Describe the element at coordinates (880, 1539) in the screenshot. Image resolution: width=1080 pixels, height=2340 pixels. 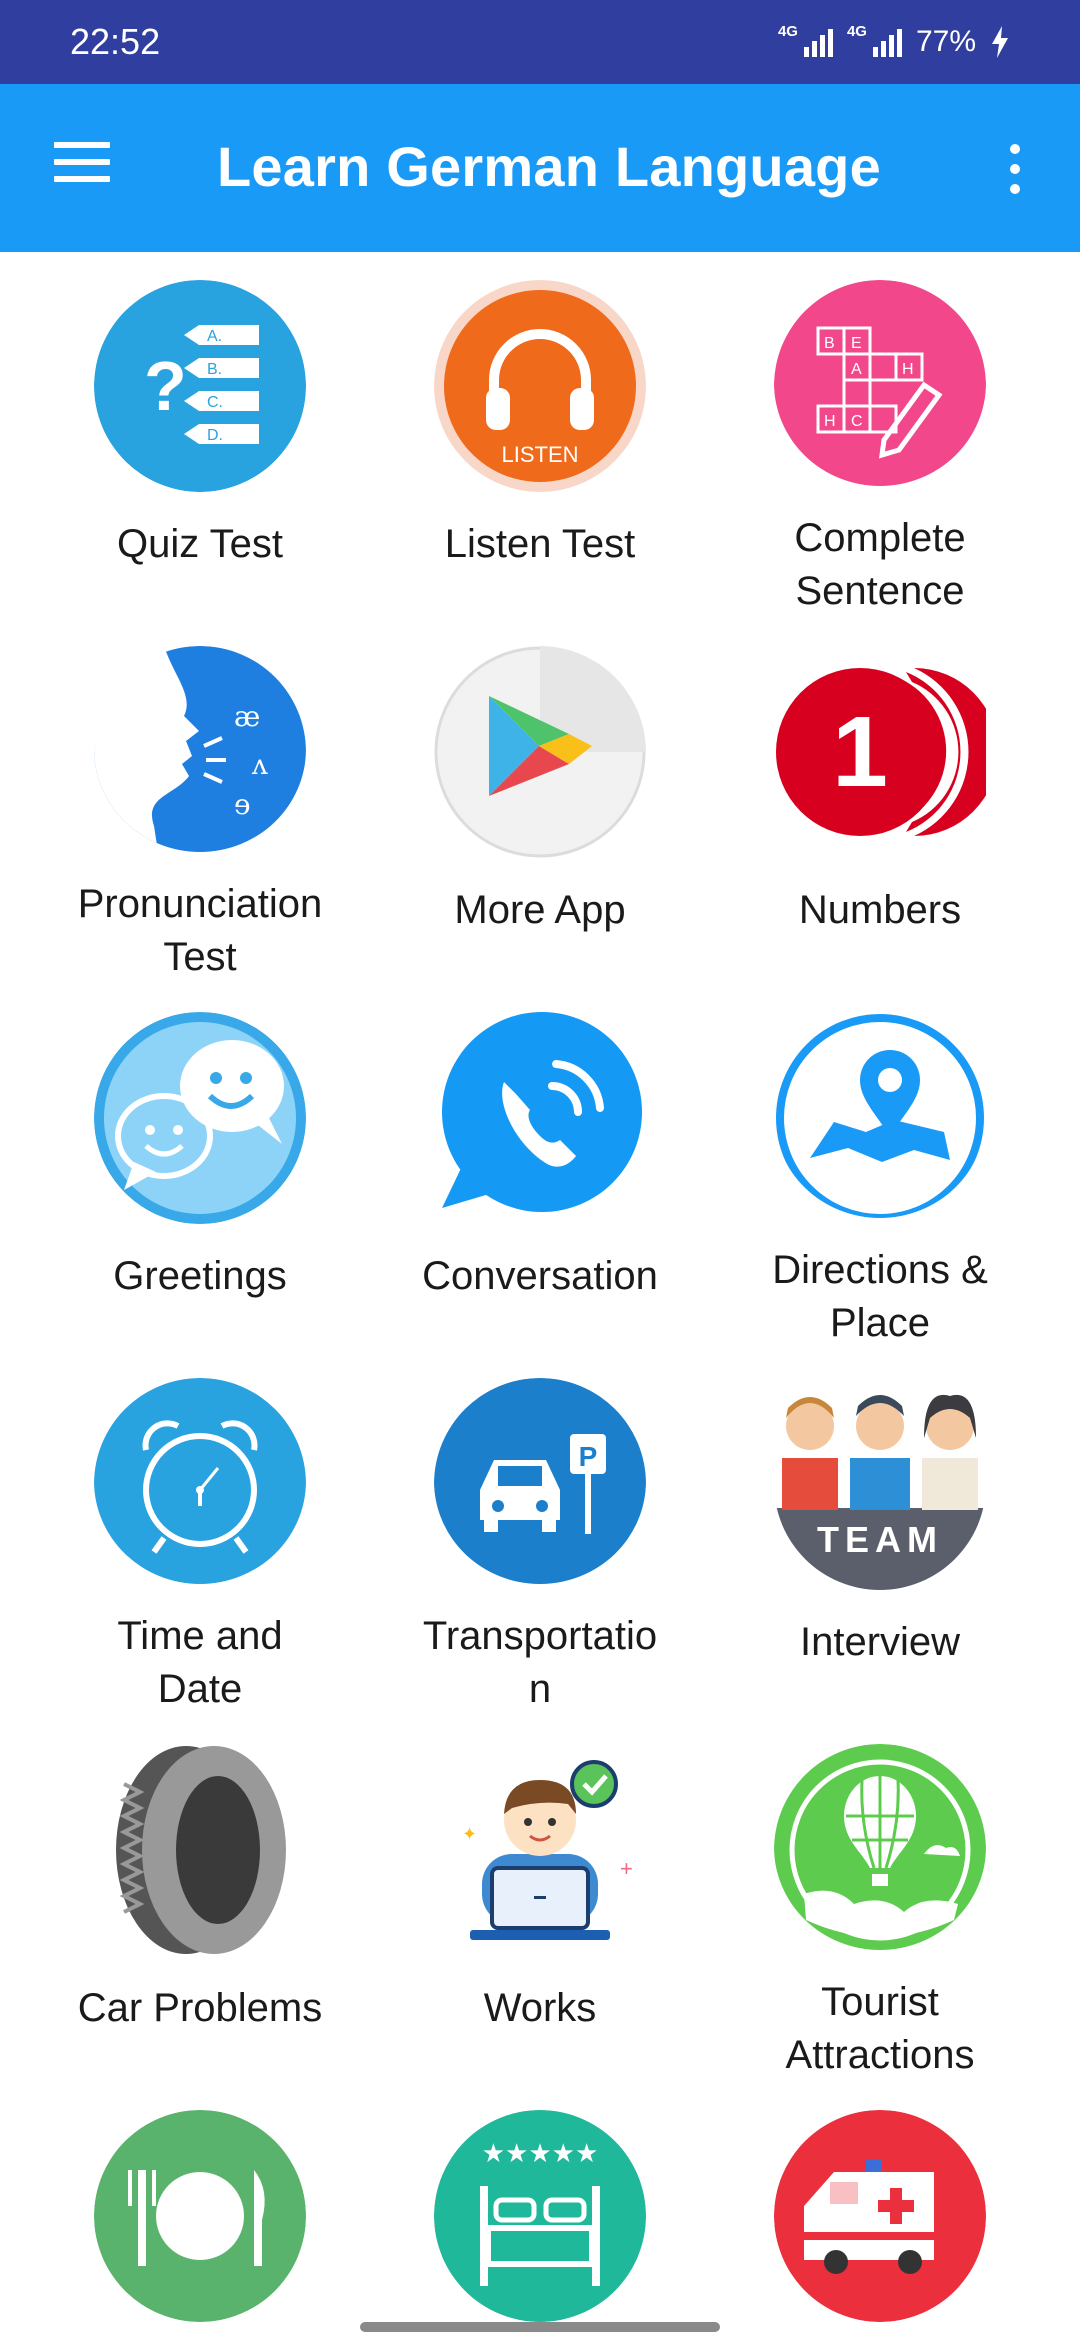
I see `svg-text: TEAM` at that location.